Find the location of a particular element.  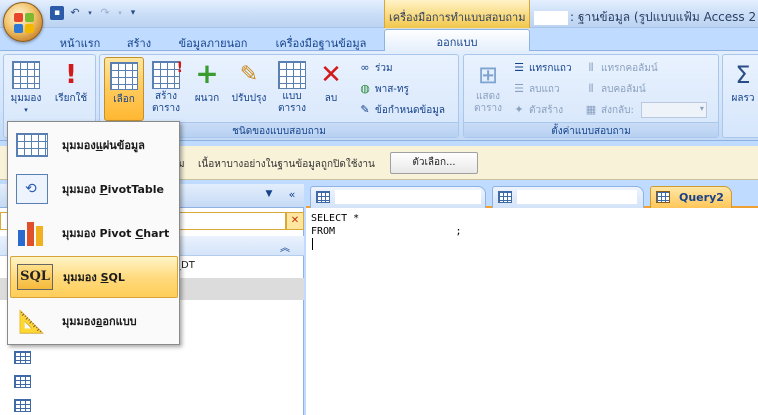

return-label: ส่งกลับ: is located at coordinates (617, 110).